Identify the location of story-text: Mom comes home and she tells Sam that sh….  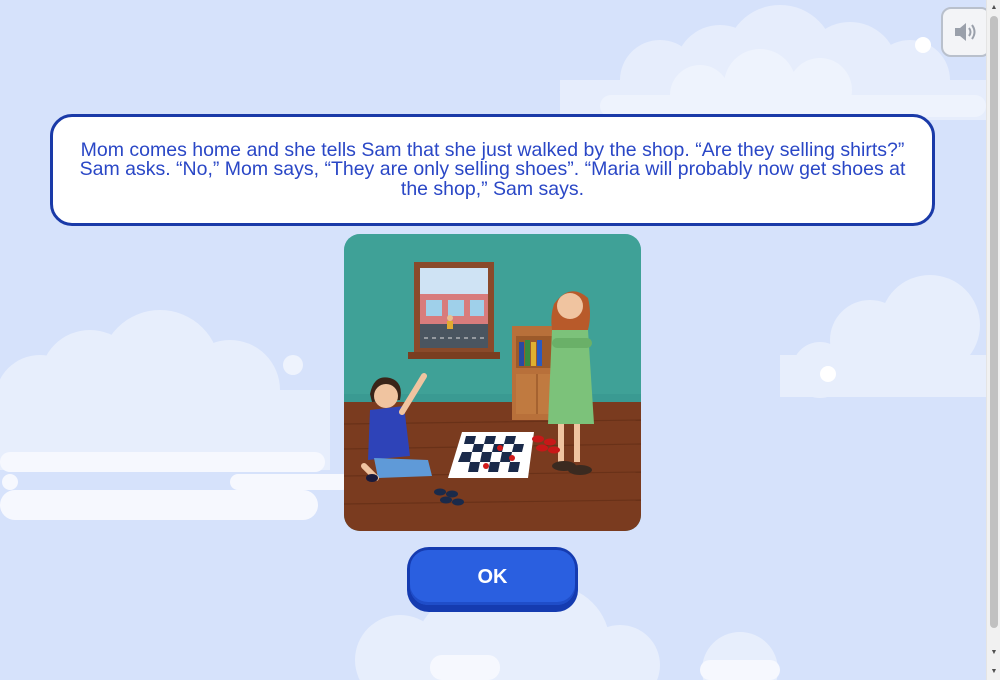
(492, 169).